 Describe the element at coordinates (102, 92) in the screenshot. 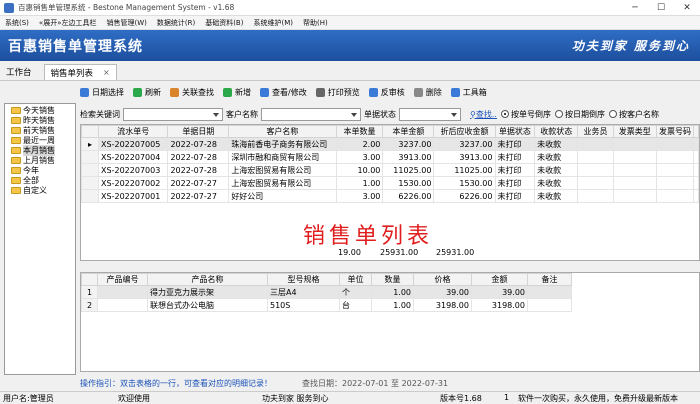

I see `toolbar-button: 日期选择` at that location.